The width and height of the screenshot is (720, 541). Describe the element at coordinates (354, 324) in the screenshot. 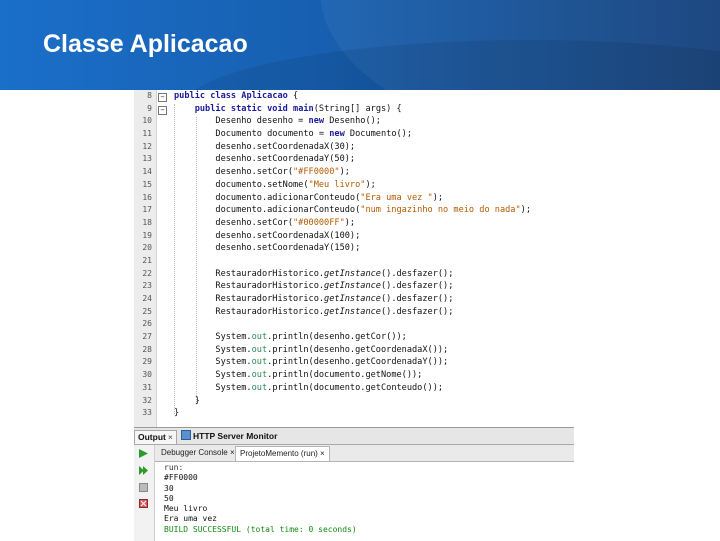

I see `code-line: 26` at that location.